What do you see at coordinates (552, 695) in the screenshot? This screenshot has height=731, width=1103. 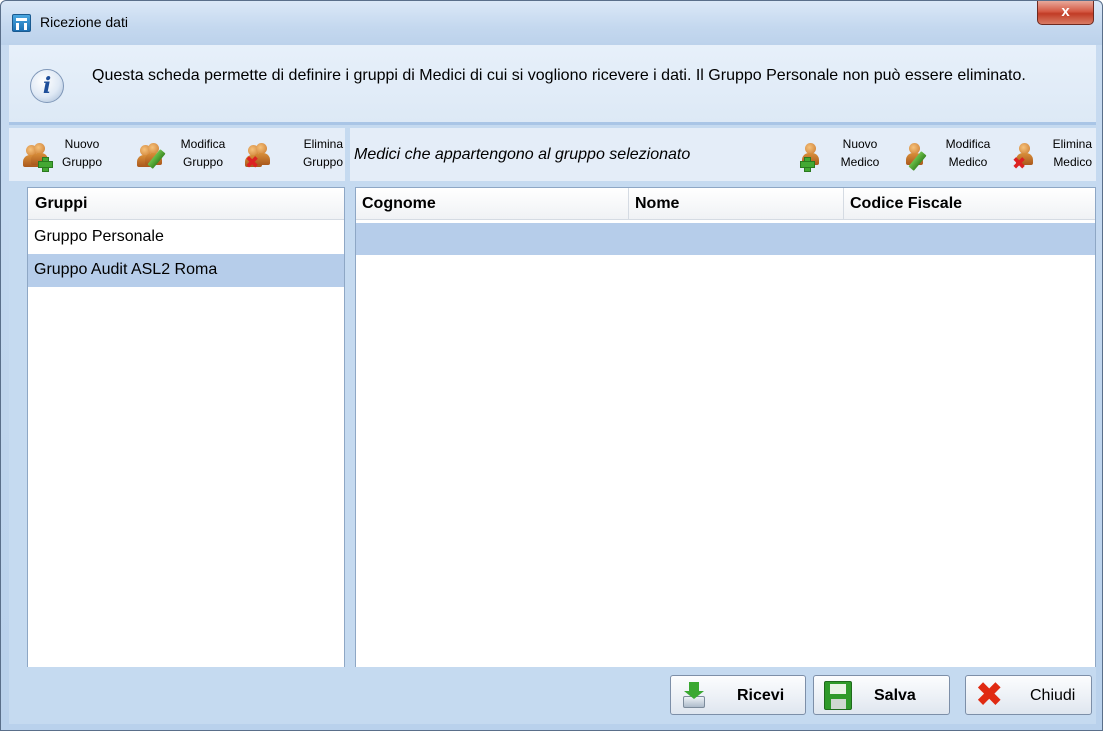 I see `button-bar: Ricevi Salva ✖ Chiudi` at bounding box center [552, 695].